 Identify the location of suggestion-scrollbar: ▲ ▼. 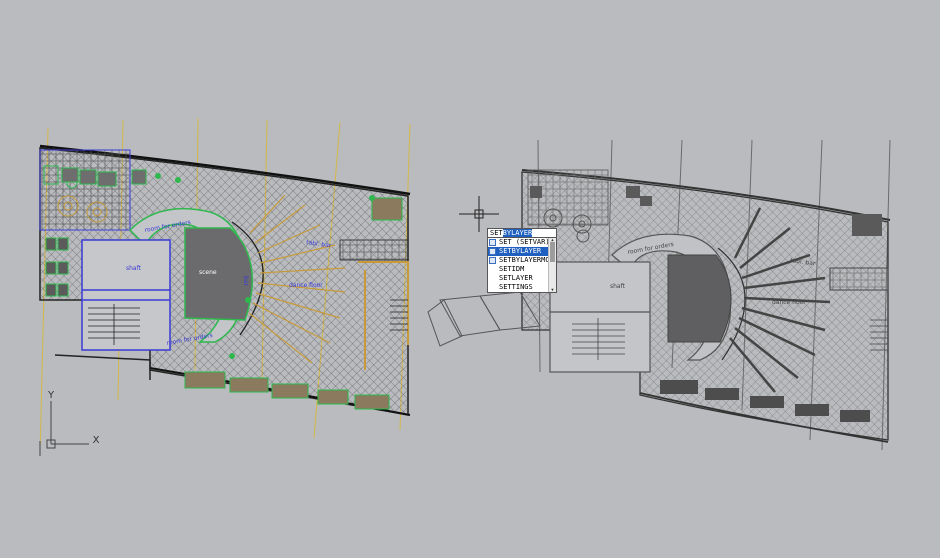
(552, 265).